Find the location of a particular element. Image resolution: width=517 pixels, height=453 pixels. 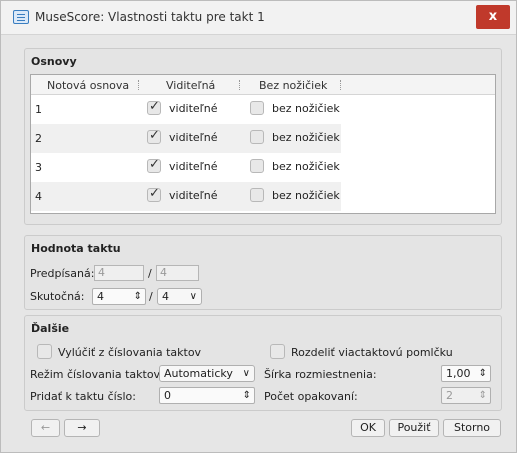

add-to-number-value: 0 is located at coordinates (167, 395).